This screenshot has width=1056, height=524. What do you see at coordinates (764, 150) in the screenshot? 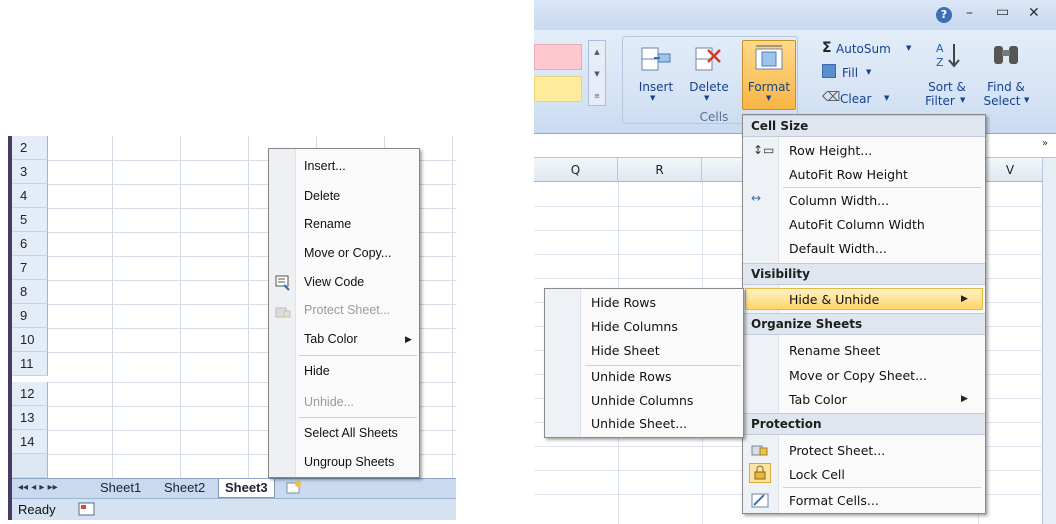
I see `row-height-icon: ↕▭` at bounding box center [764, 150].